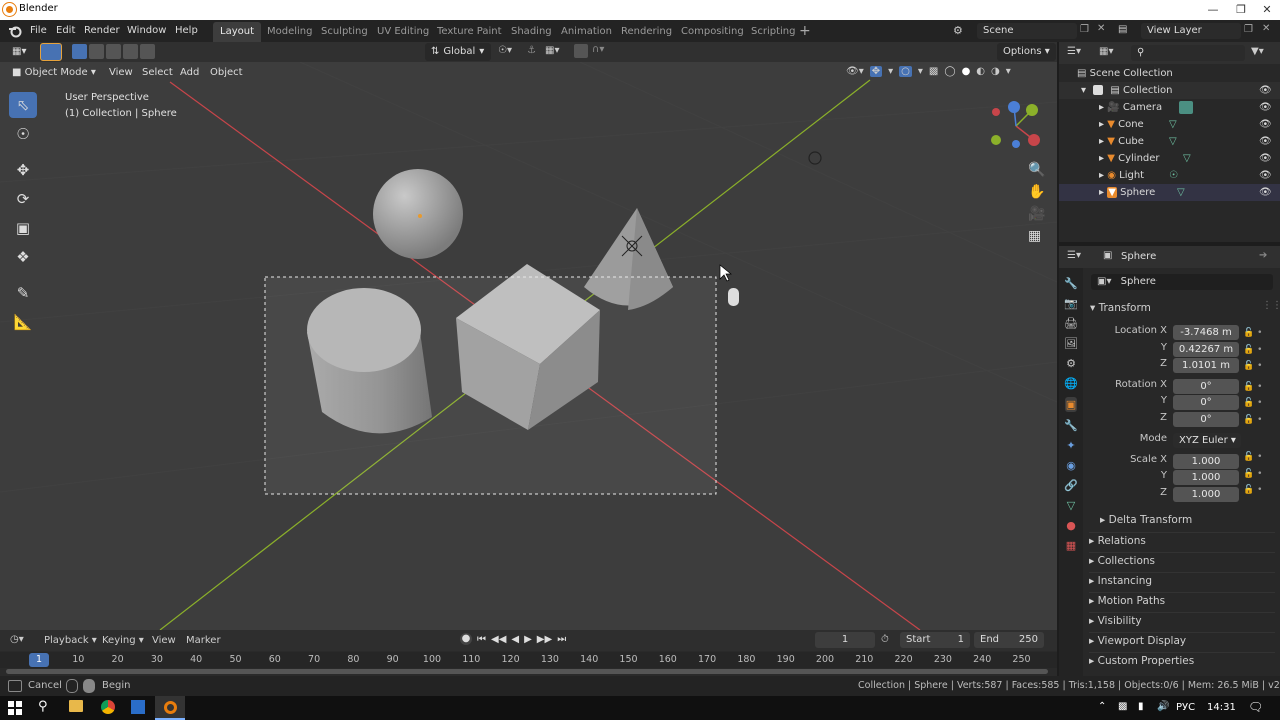 The height and width of the screenshot is (720, 1280). I want to click on object-tab-icon: ▣, so click(1071, 404).